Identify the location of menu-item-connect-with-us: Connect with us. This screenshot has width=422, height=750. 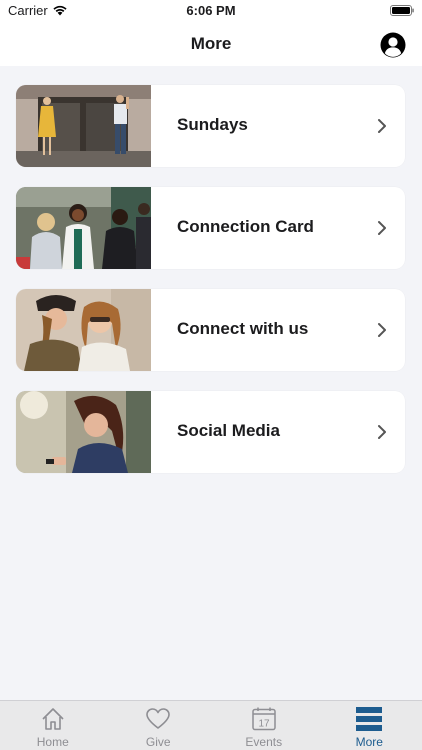
(210, 330).